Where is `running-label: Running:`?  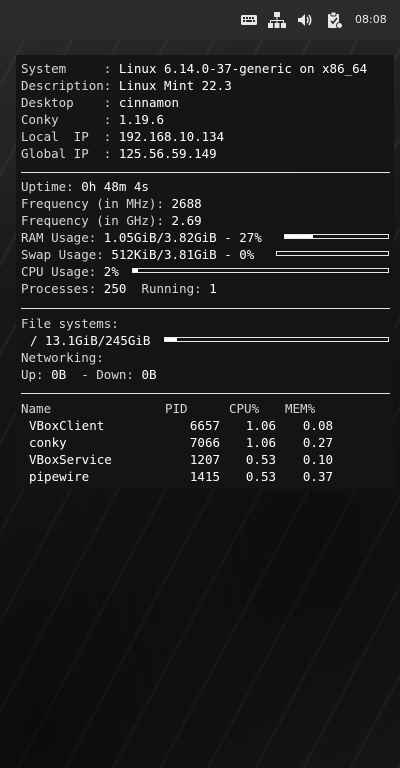 running-label: Running: is located at coordinates (171, 288).